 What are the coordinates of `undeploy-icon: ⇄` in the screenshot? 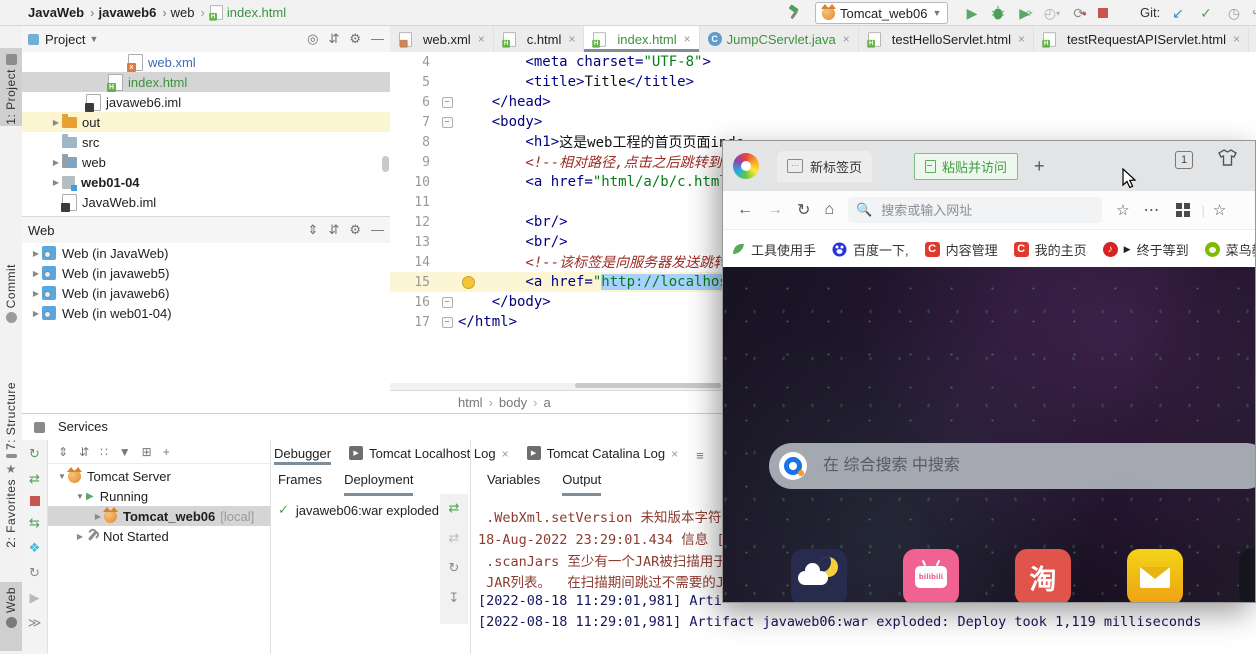 It's located at (454, 538).